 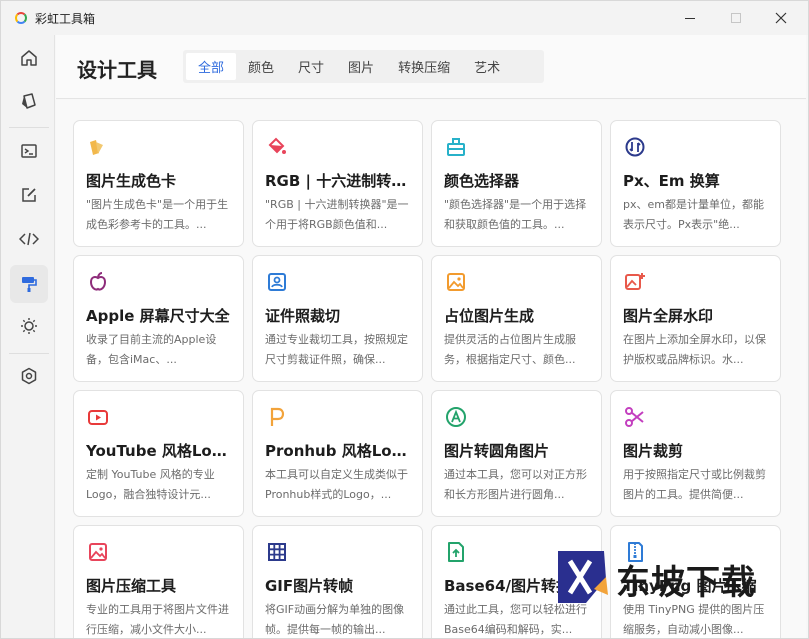 What do you see at coordinates (309, 586) in the screenshot?
I see `card-title: GIF图片转帧` at bounding box center [309, 586].